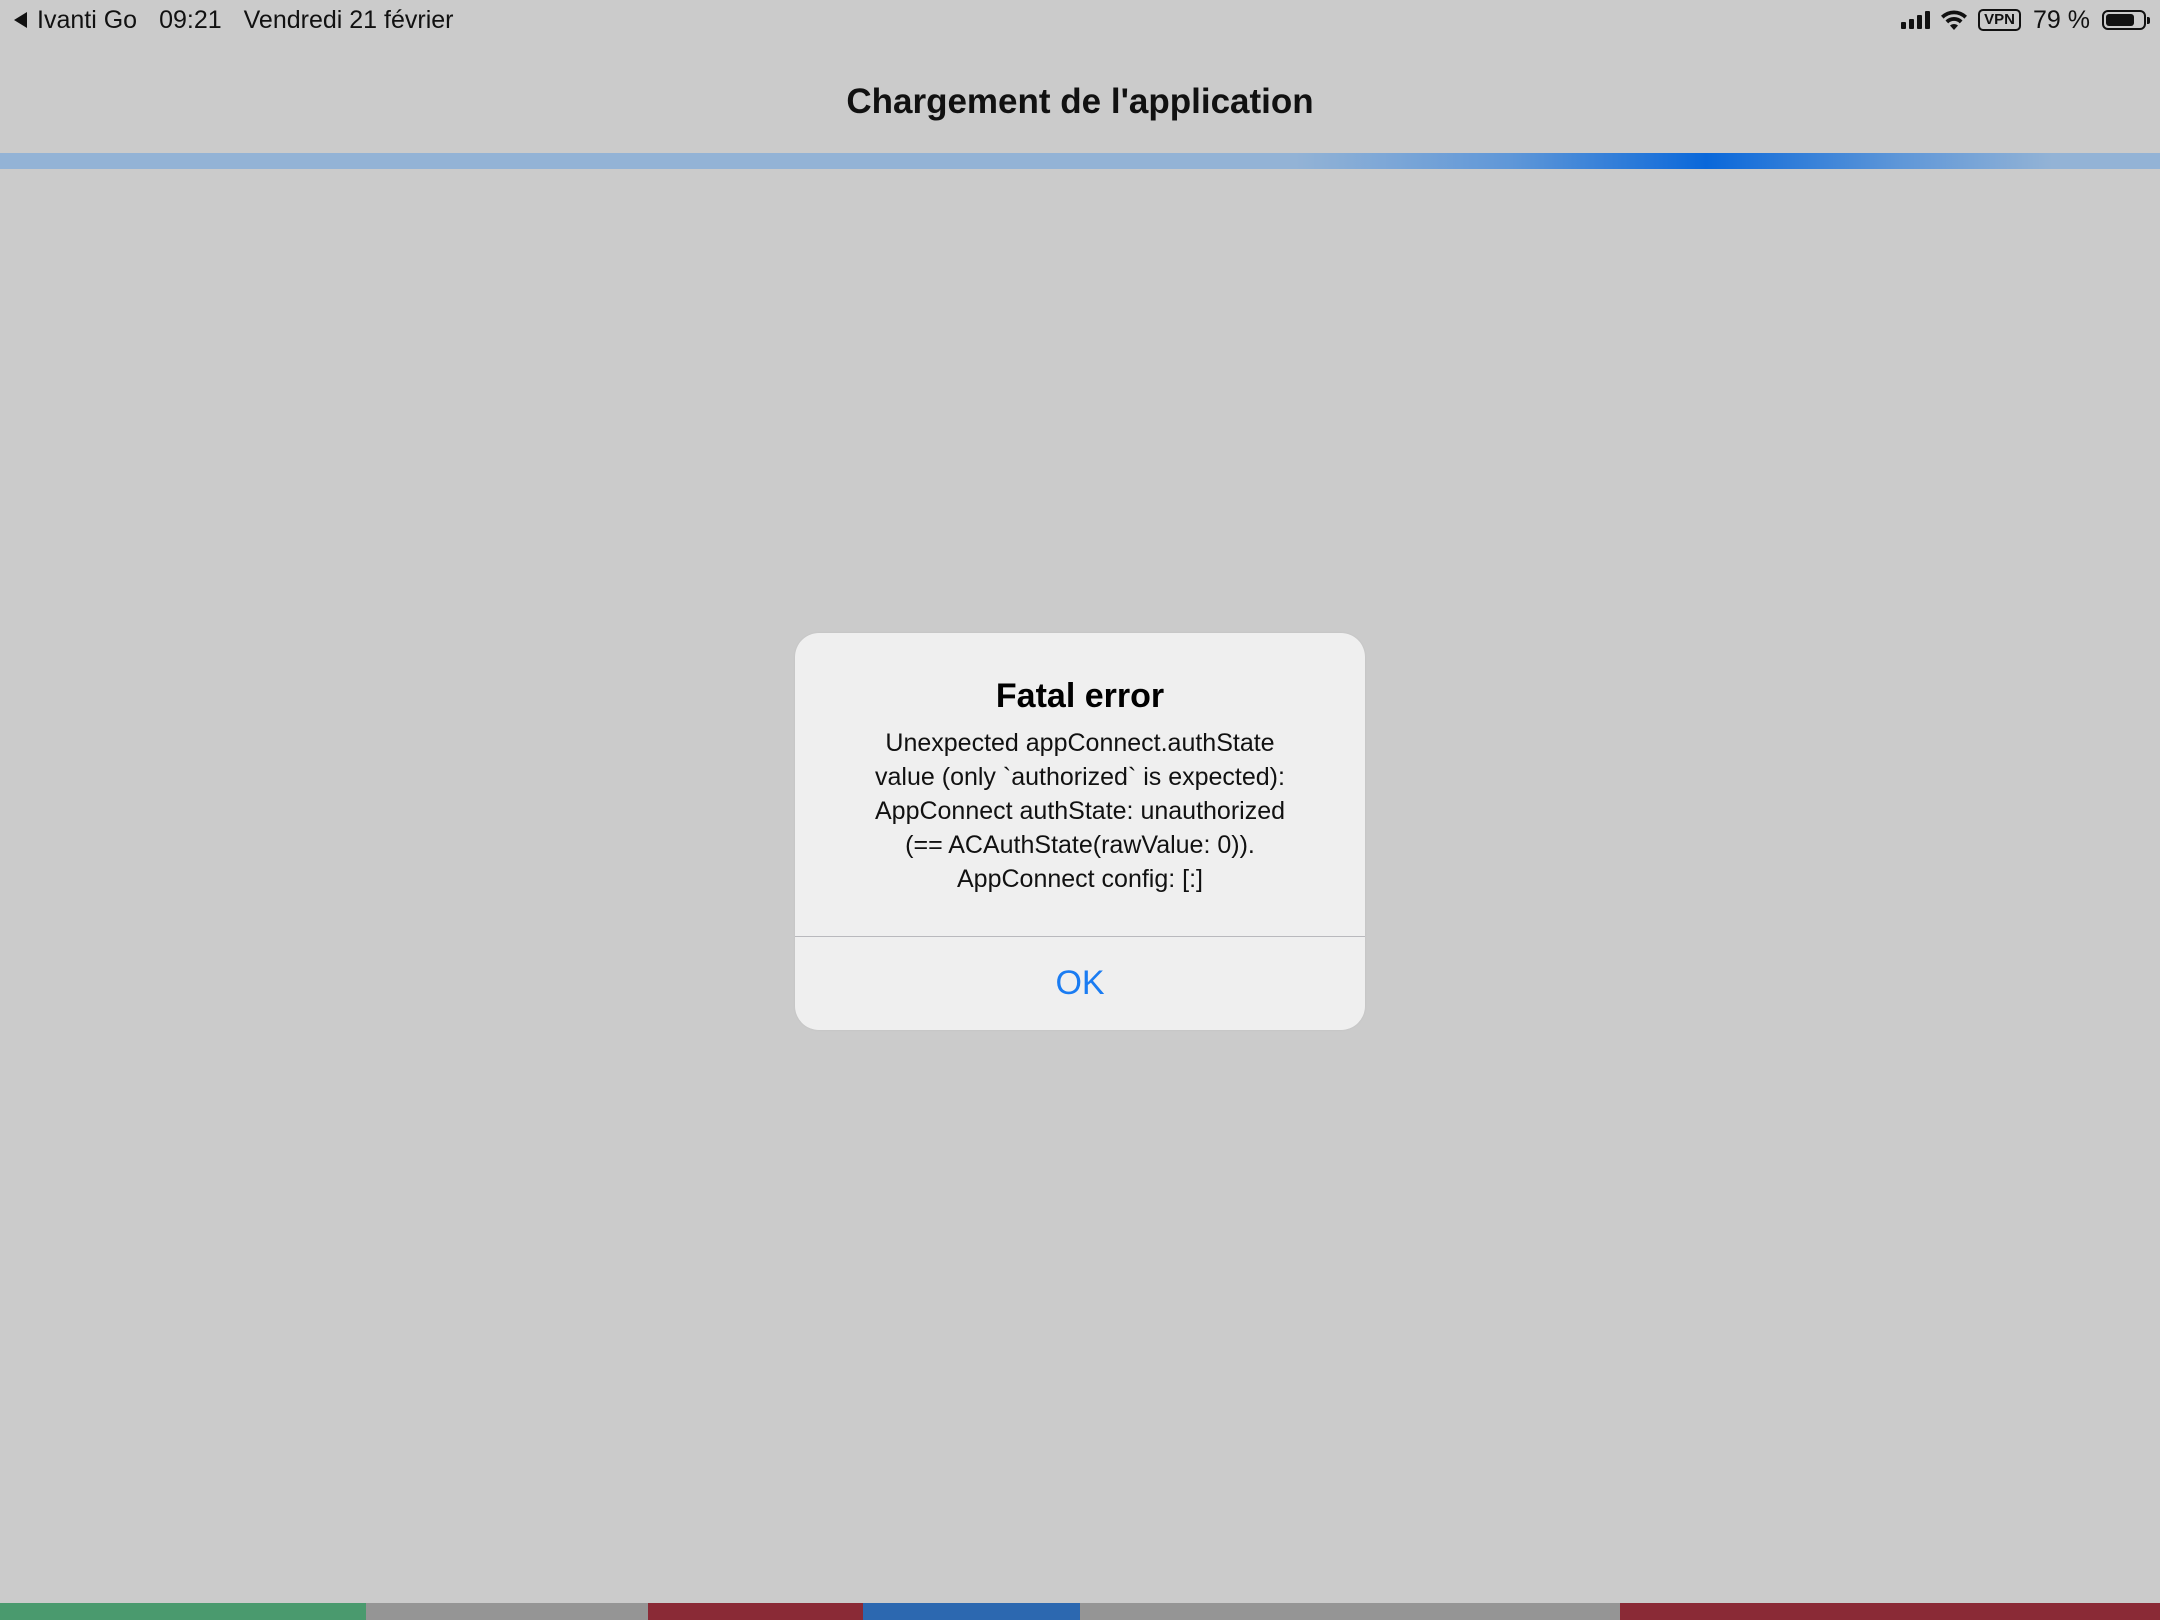  What do you see at coordinates (233, 20) in the screenshot?
I see `status-bar-left: Ivanti Go 09:21 Vendredi 21 février` at bounding box center [233, 20].